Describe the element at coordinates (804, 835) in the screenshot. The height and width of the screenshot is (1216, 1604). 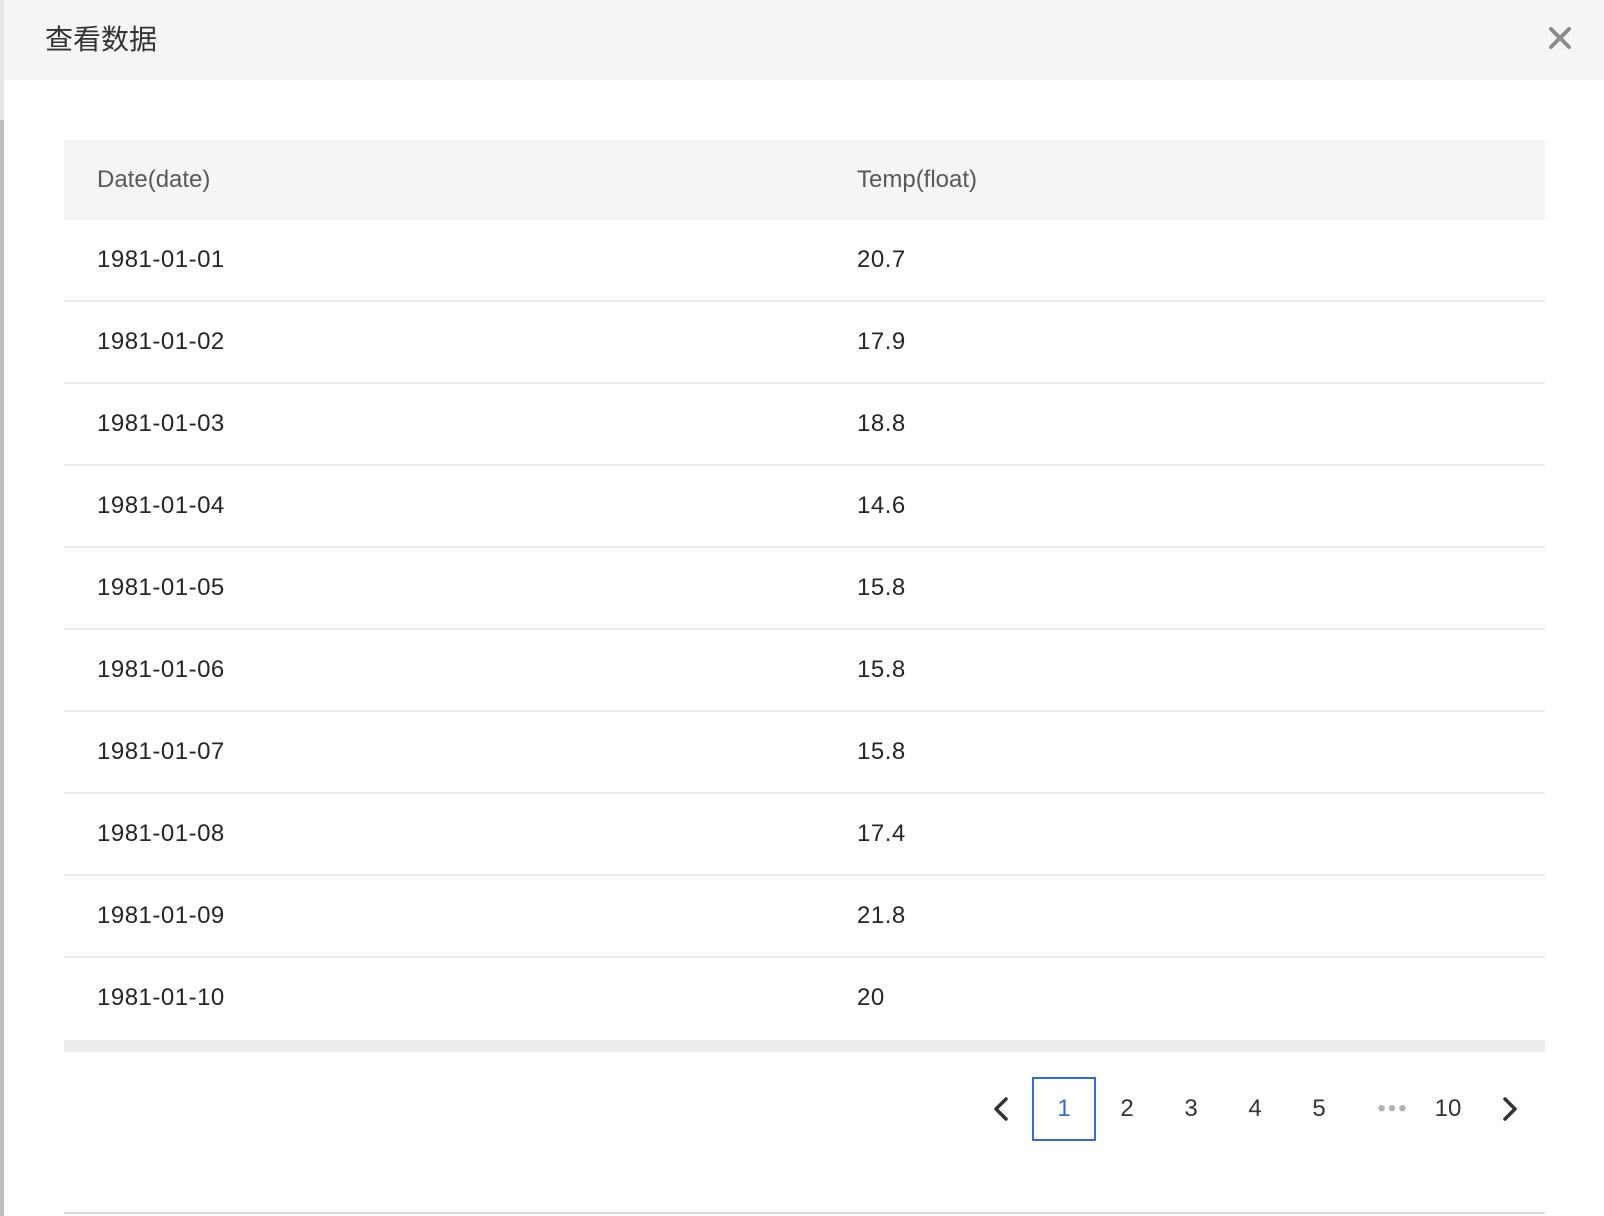
I see `table-row: 1981-01-08 17.4` at that location.